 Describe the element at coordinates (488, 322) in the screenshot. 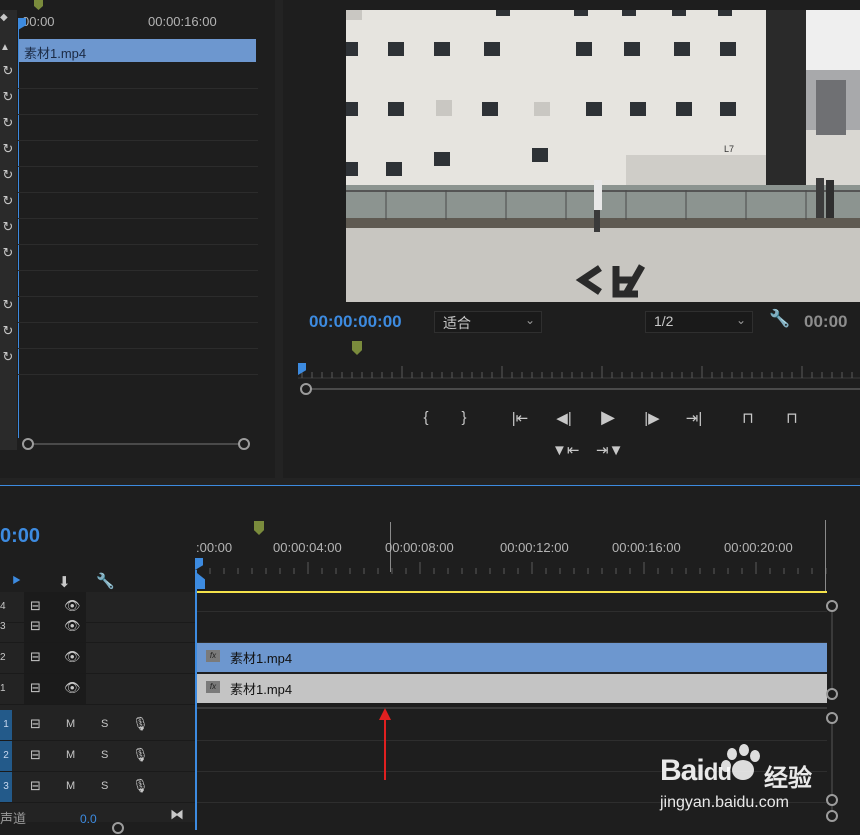

I see `fit-dropdown: 适合 ⌄` at that location.